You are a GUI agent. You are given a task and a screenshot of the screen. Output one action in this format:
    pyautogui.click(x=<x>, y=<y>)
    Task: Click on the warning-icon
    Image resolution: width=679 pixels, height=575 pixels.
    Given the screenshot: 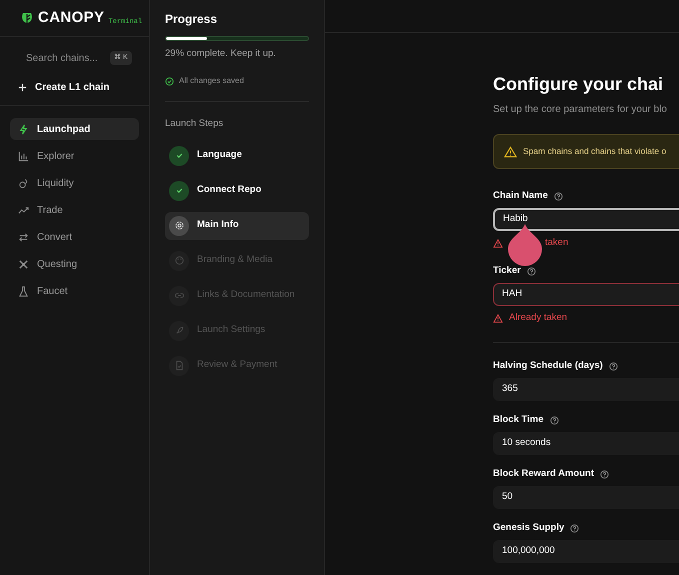 What is the action you would take?
    pyautogui.click(x=510, y=152)
    